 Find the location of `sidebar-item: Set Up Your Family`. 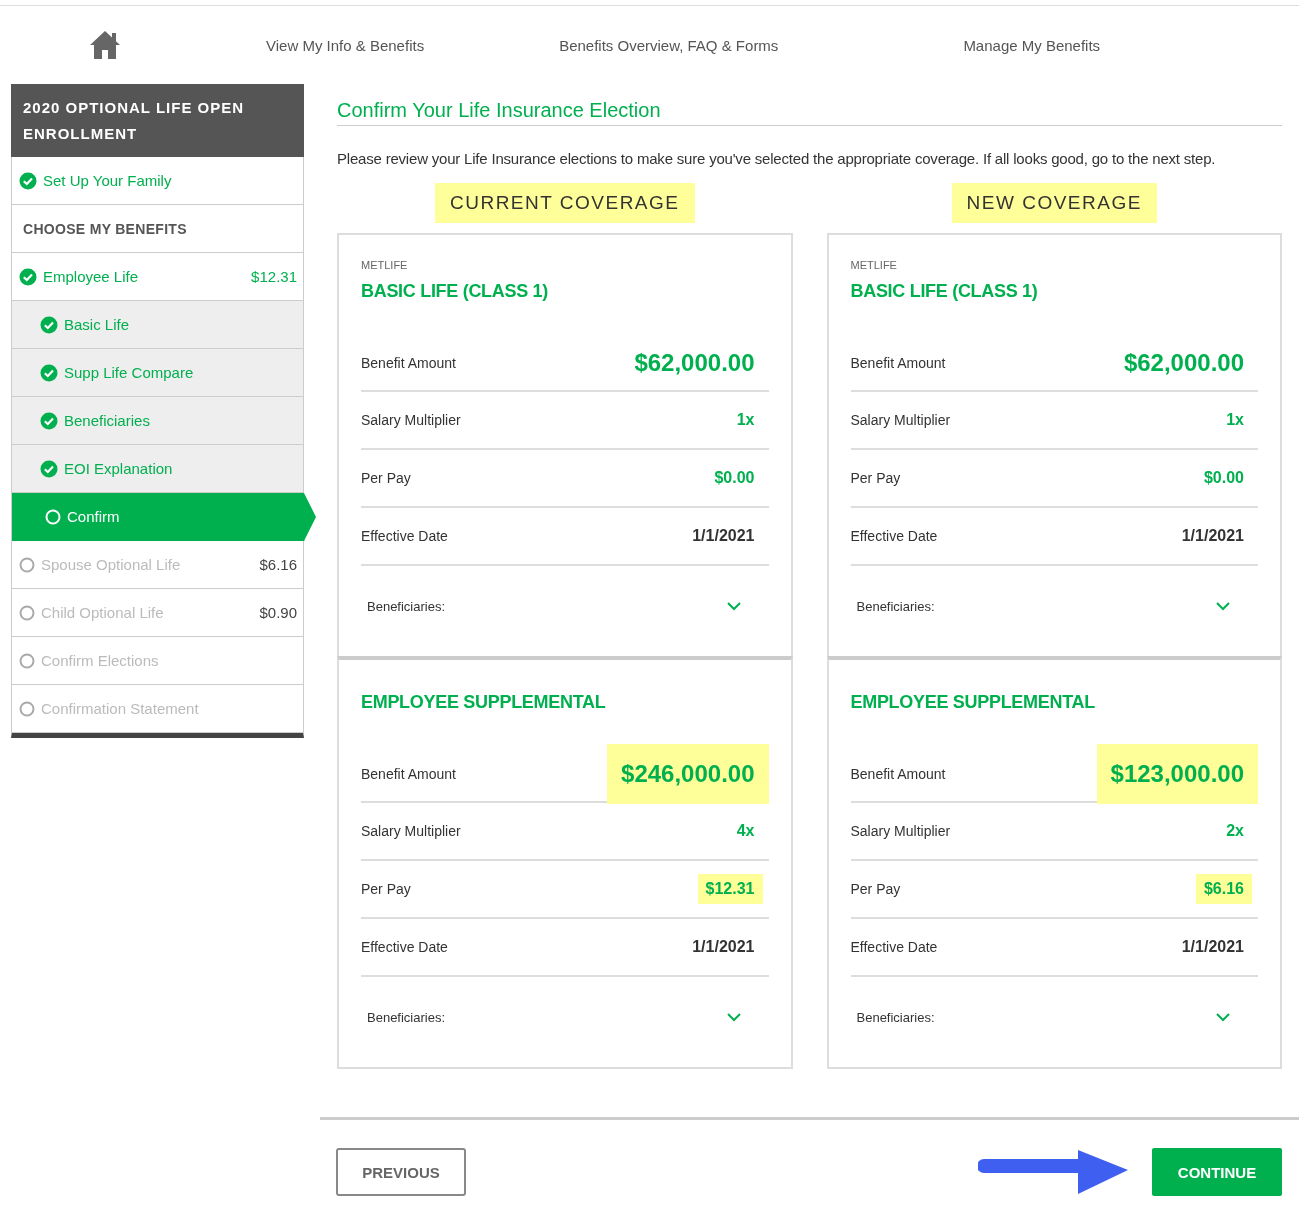

sidebar-item: Set Up Your Family is located at coordinates (157, 181).